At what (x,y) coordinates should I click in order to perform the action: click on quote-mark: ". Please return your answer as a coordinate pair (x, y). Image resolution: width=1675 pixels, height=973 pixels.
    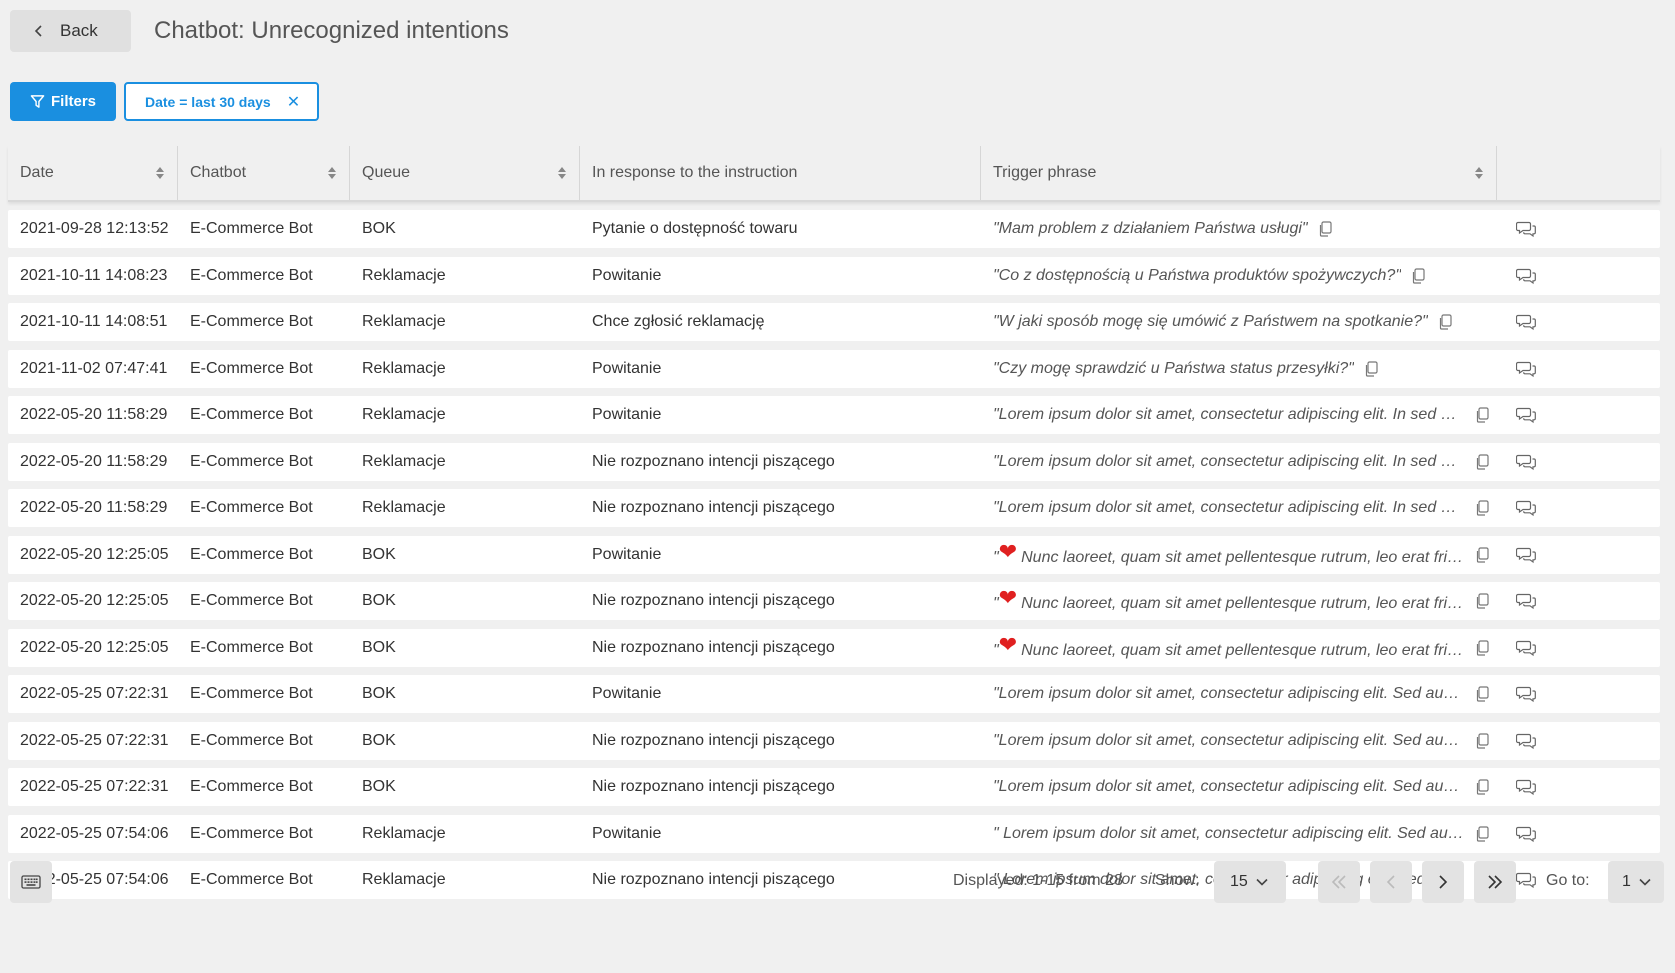
    Looking at the image, I should click on (996, 650).